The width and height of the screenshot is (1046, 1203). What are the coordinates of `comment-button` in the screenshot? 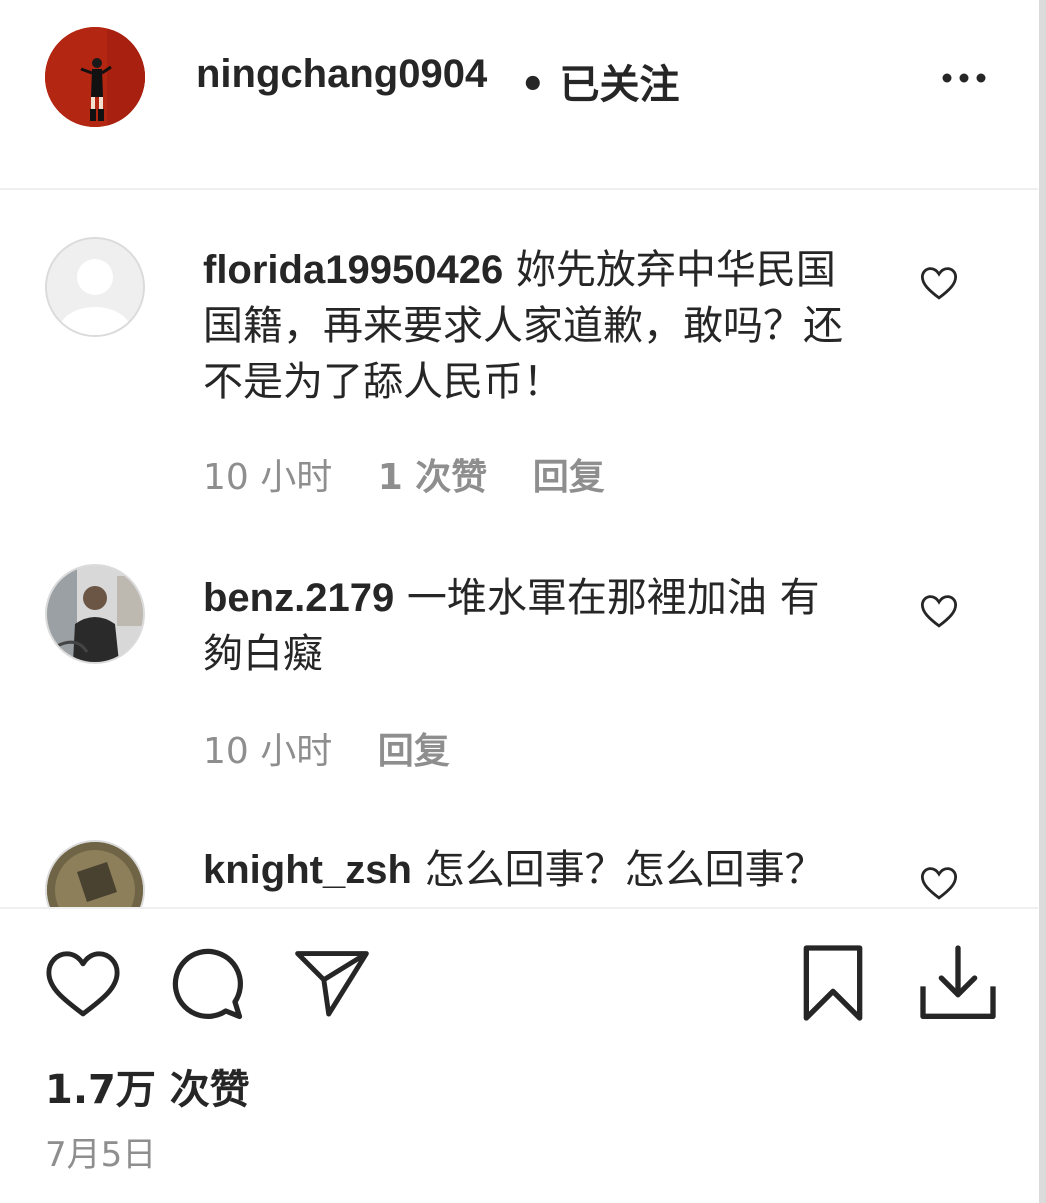 It's located at (207, 986).